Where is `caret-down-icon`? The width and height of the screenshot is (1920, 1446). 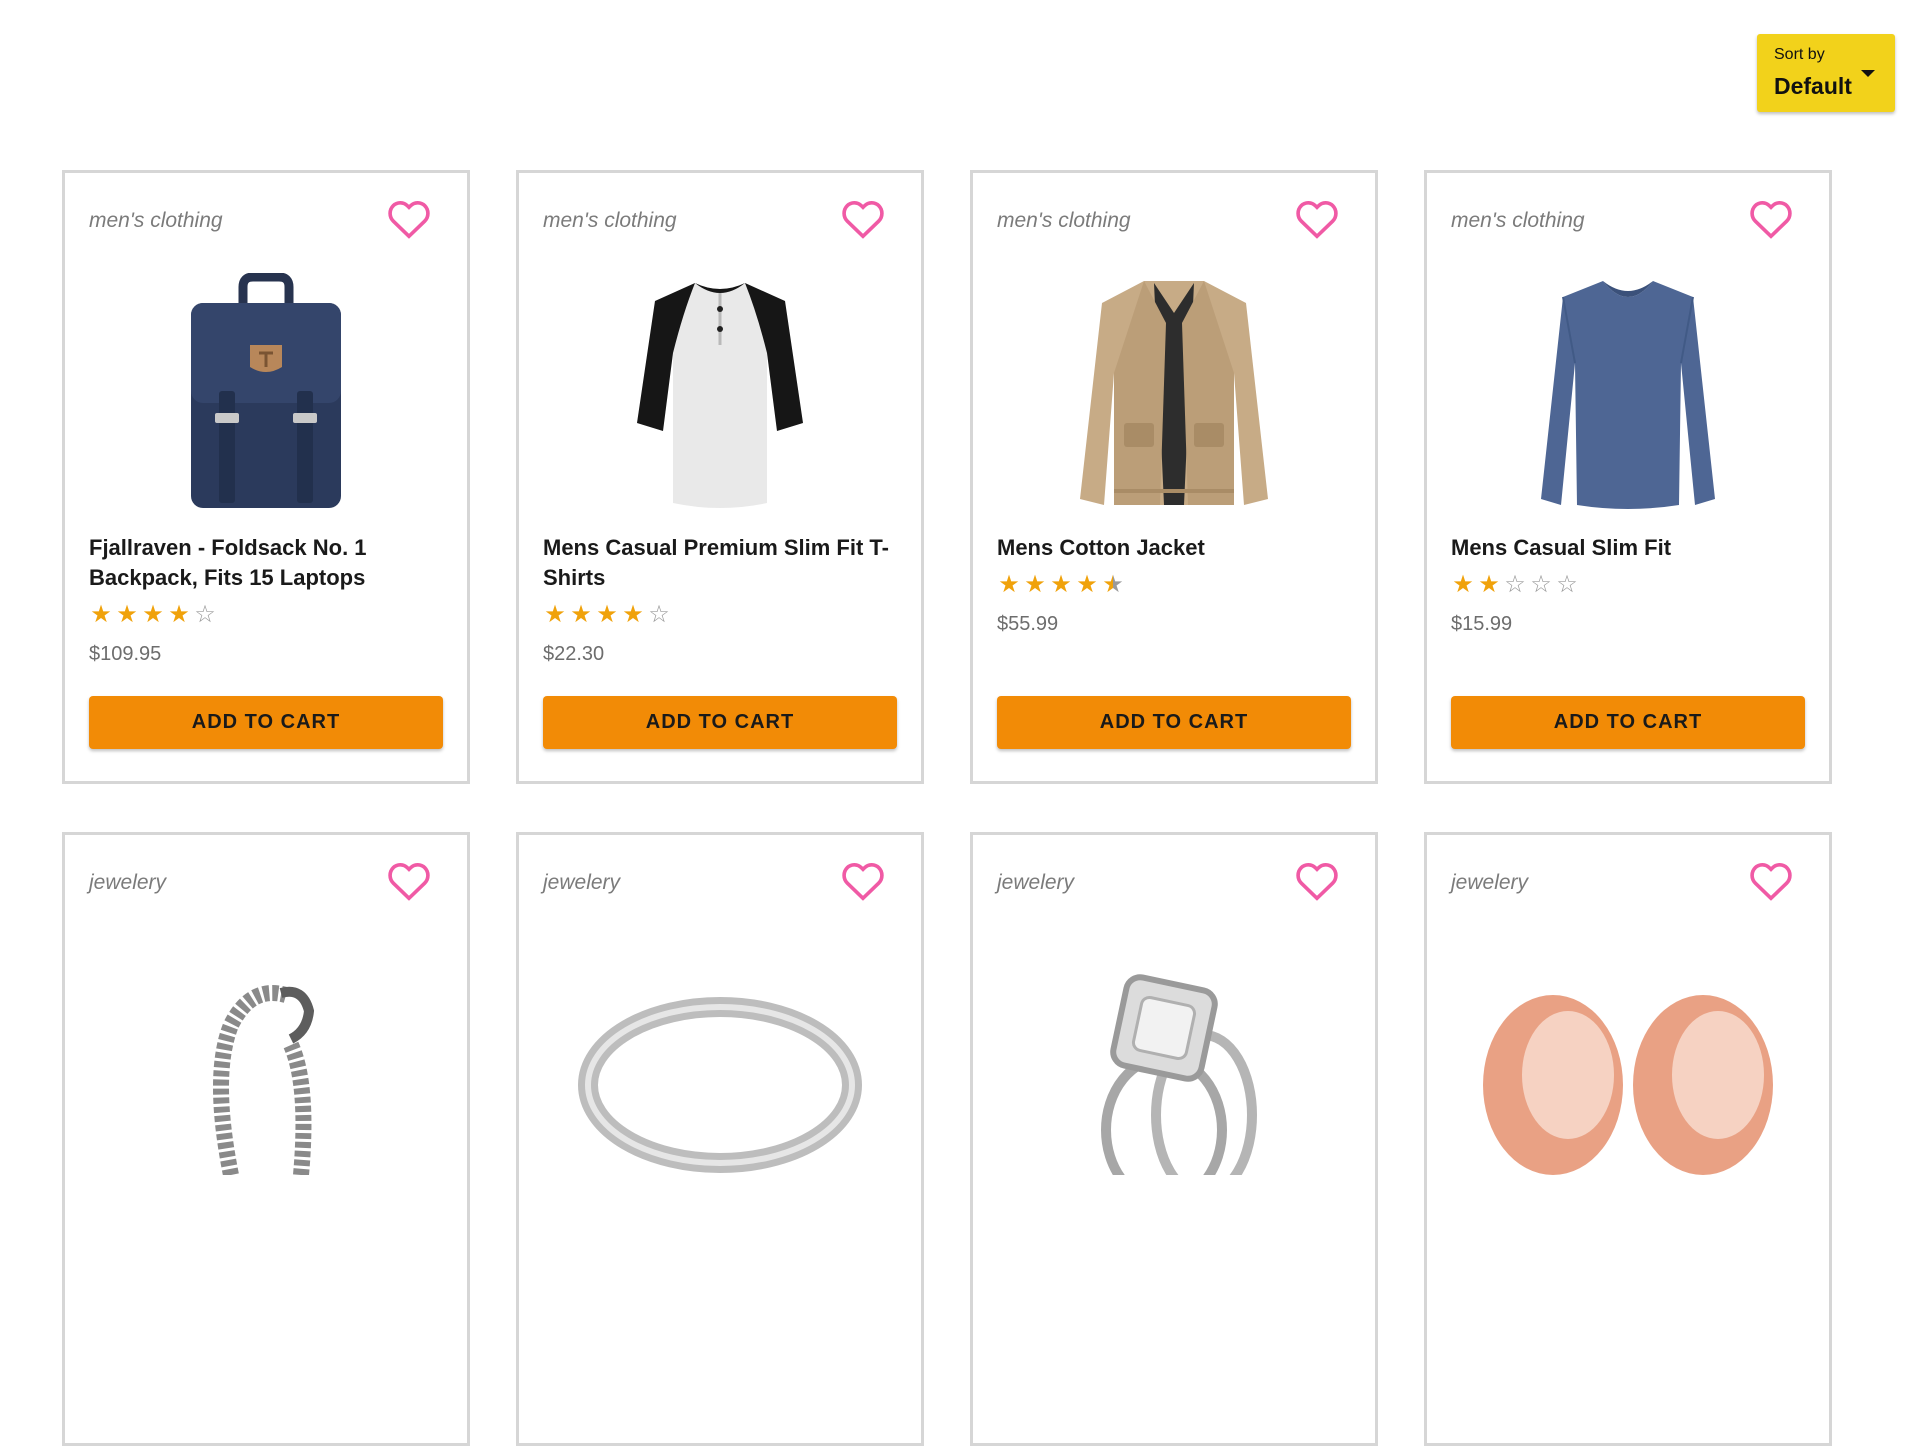 caret-down-icon is located at coordinates (1868, 73).